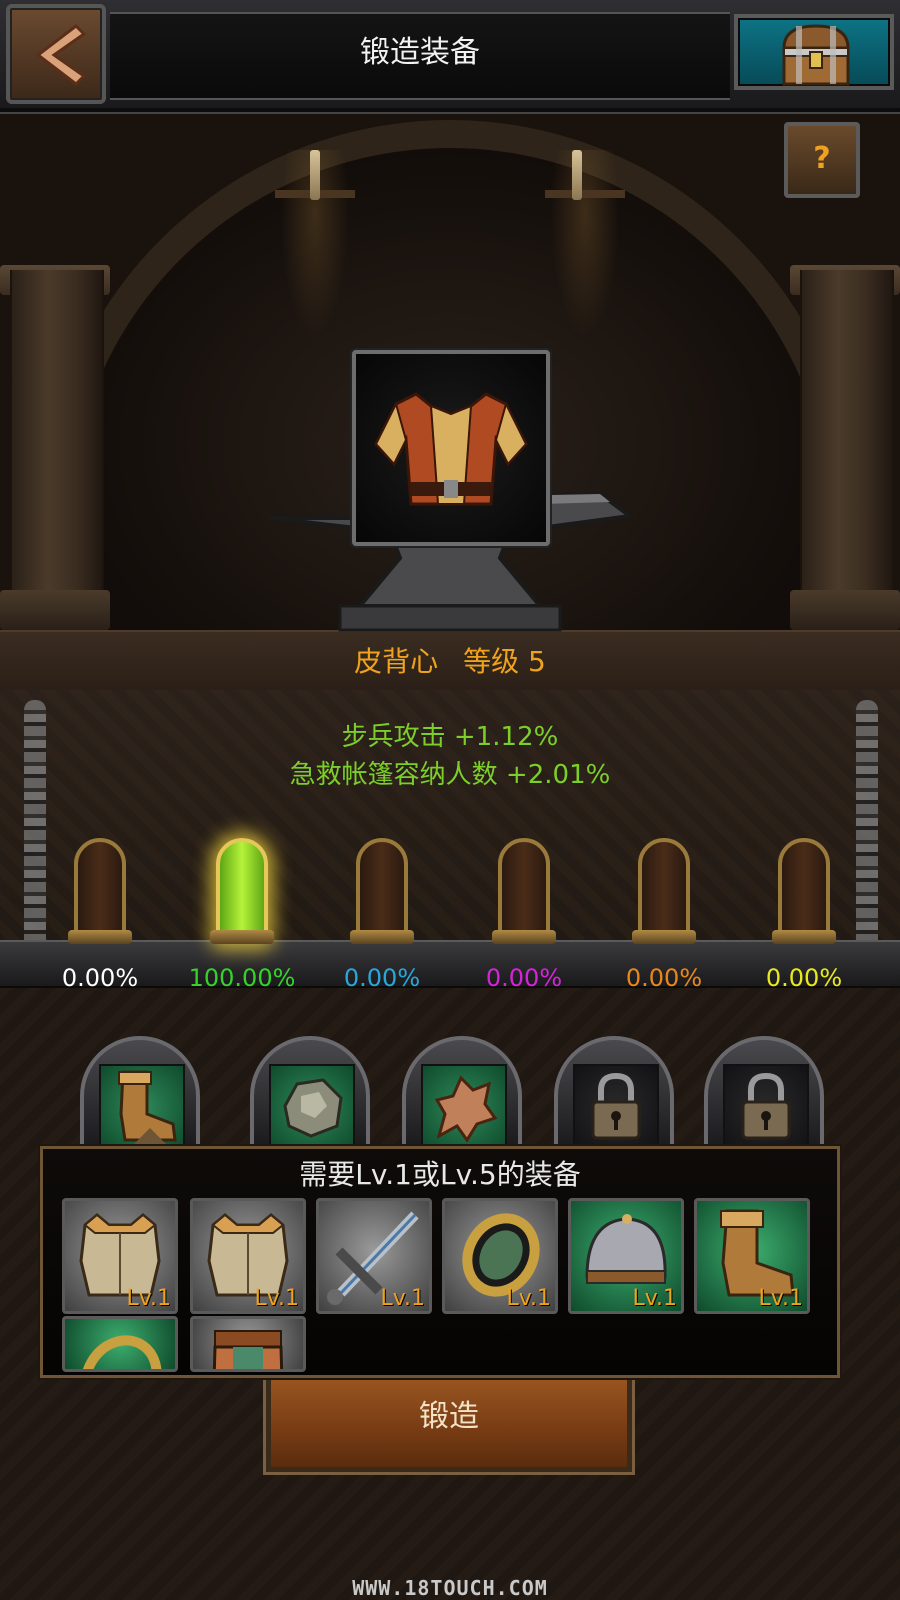 The height and width of the screenshot is (1600, 900). I want to click on material-slot-3-inner, so click(464, 1107).